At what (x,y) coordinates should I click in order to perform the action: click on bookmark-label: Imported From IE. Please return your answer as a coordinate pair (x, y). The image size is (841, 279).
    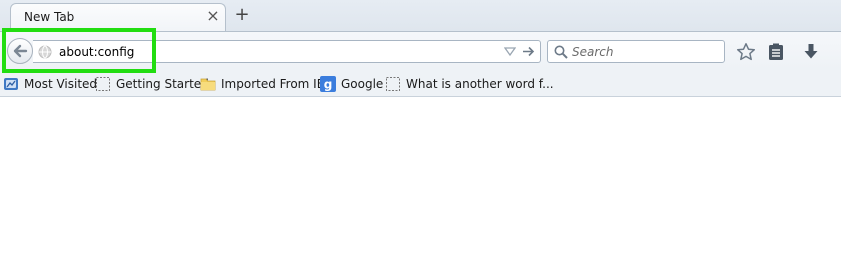
    Looking at the image, I should click on (273, 84).